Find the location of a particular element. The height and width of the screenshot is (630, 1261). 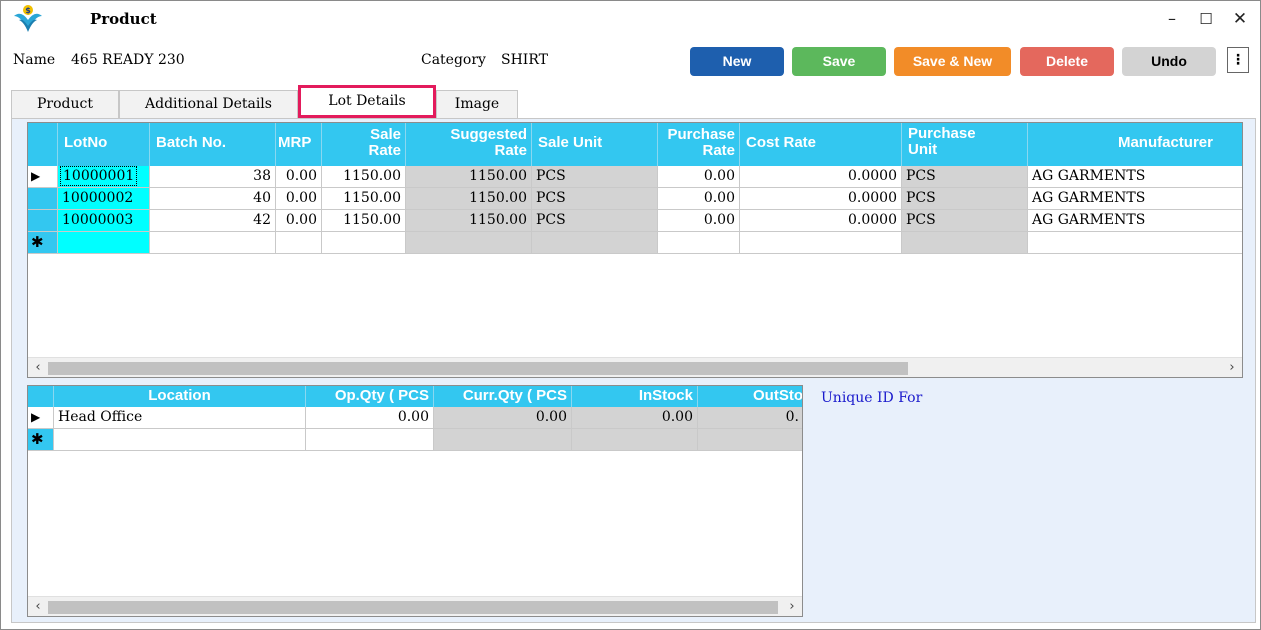

lotno-value: 10000001 is located at coordinates (99, 176).